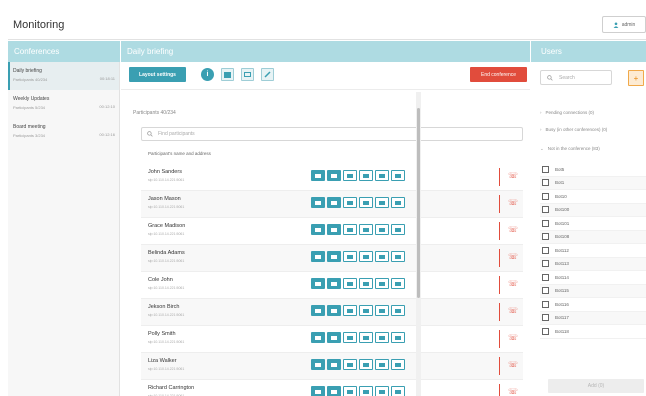 This screenshot has width=646, height=396. Describe the element at coordinates (593, 237) in the screenshot. I see `user-item: Bot108` at that location.